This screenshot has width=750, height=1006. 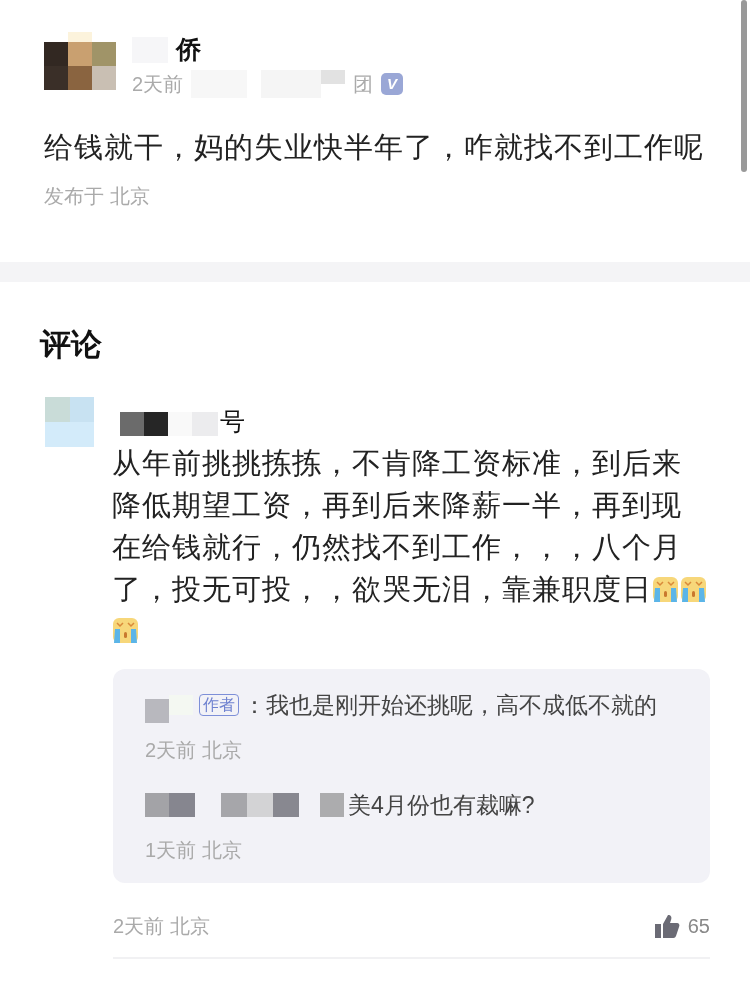 What do you see at coordinates (397, 547) in the screenshot?
I see `comment-text: 在给钱就行，仍然找不到工作，，，八个月` at bounding box center [397, 547].